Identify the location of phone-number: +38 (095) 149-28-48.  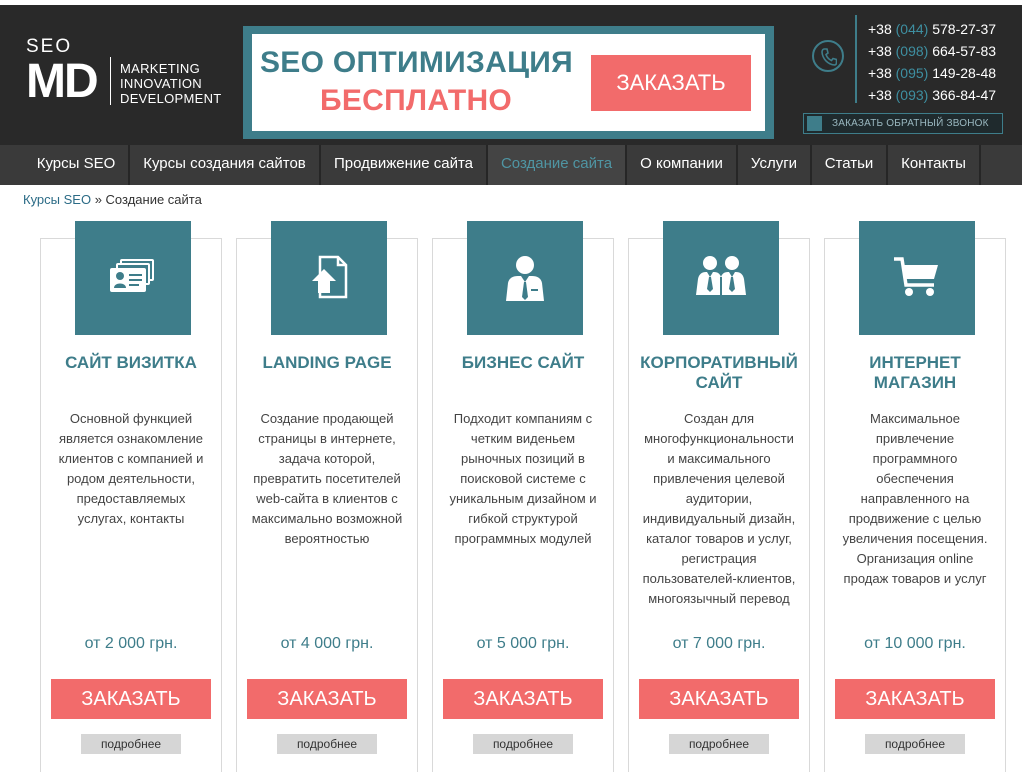
(932, 73).